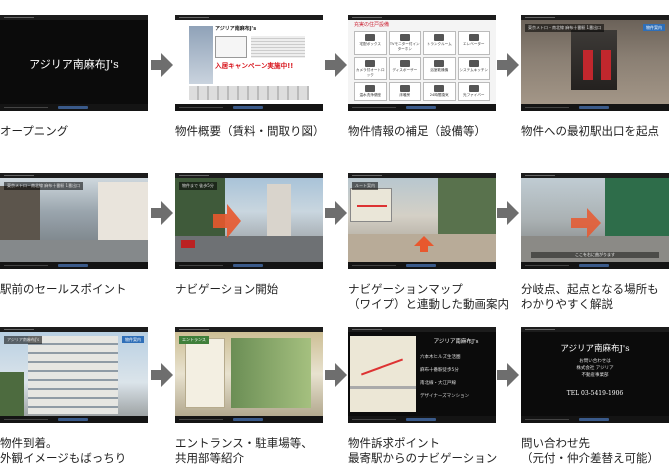  What do you see at coordinates (249, 221) in the screenshot?
I see `video-frame-nav-start: 物件まで 徒歩5分` at bounding box center [249, 221].